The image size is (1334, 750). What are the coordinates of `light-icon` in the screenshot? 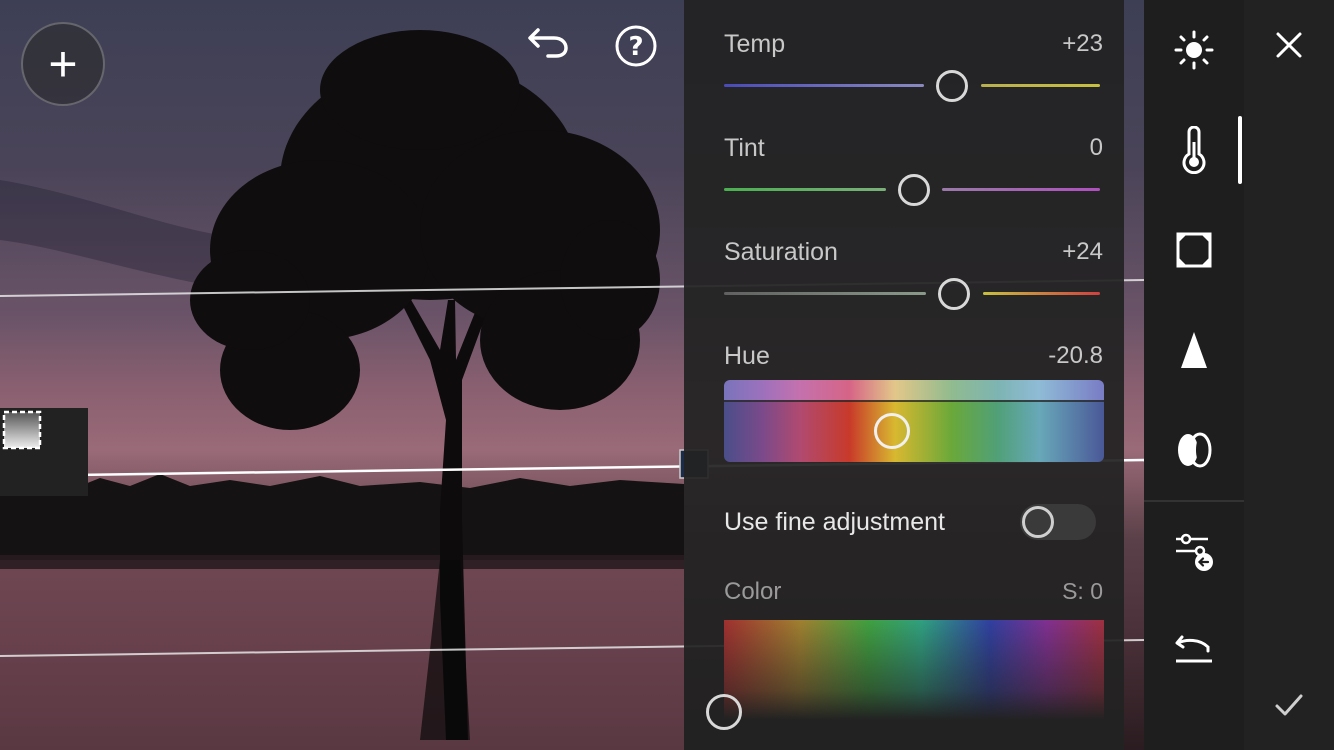 It's located at (1194, 50).